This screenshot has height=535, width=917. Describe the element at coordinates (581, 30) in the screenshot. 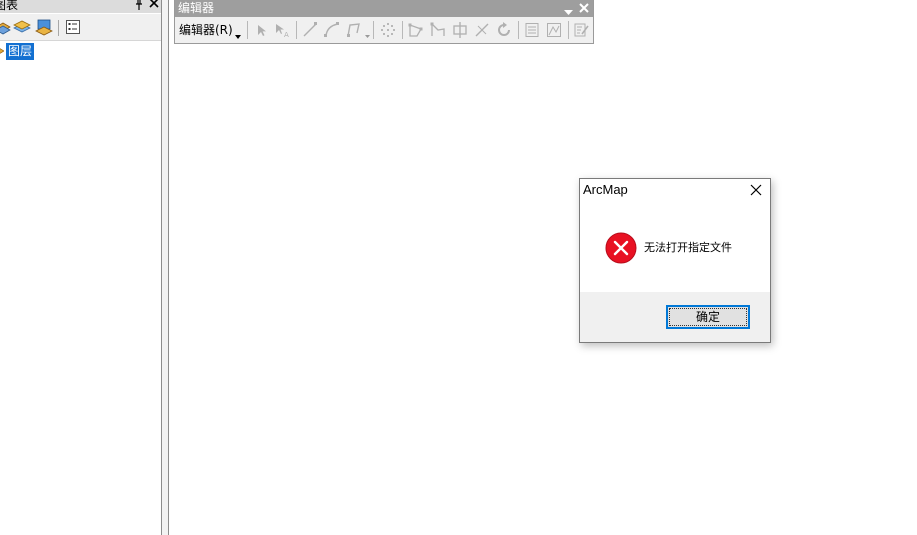

I see `create-features-icon` at that location.